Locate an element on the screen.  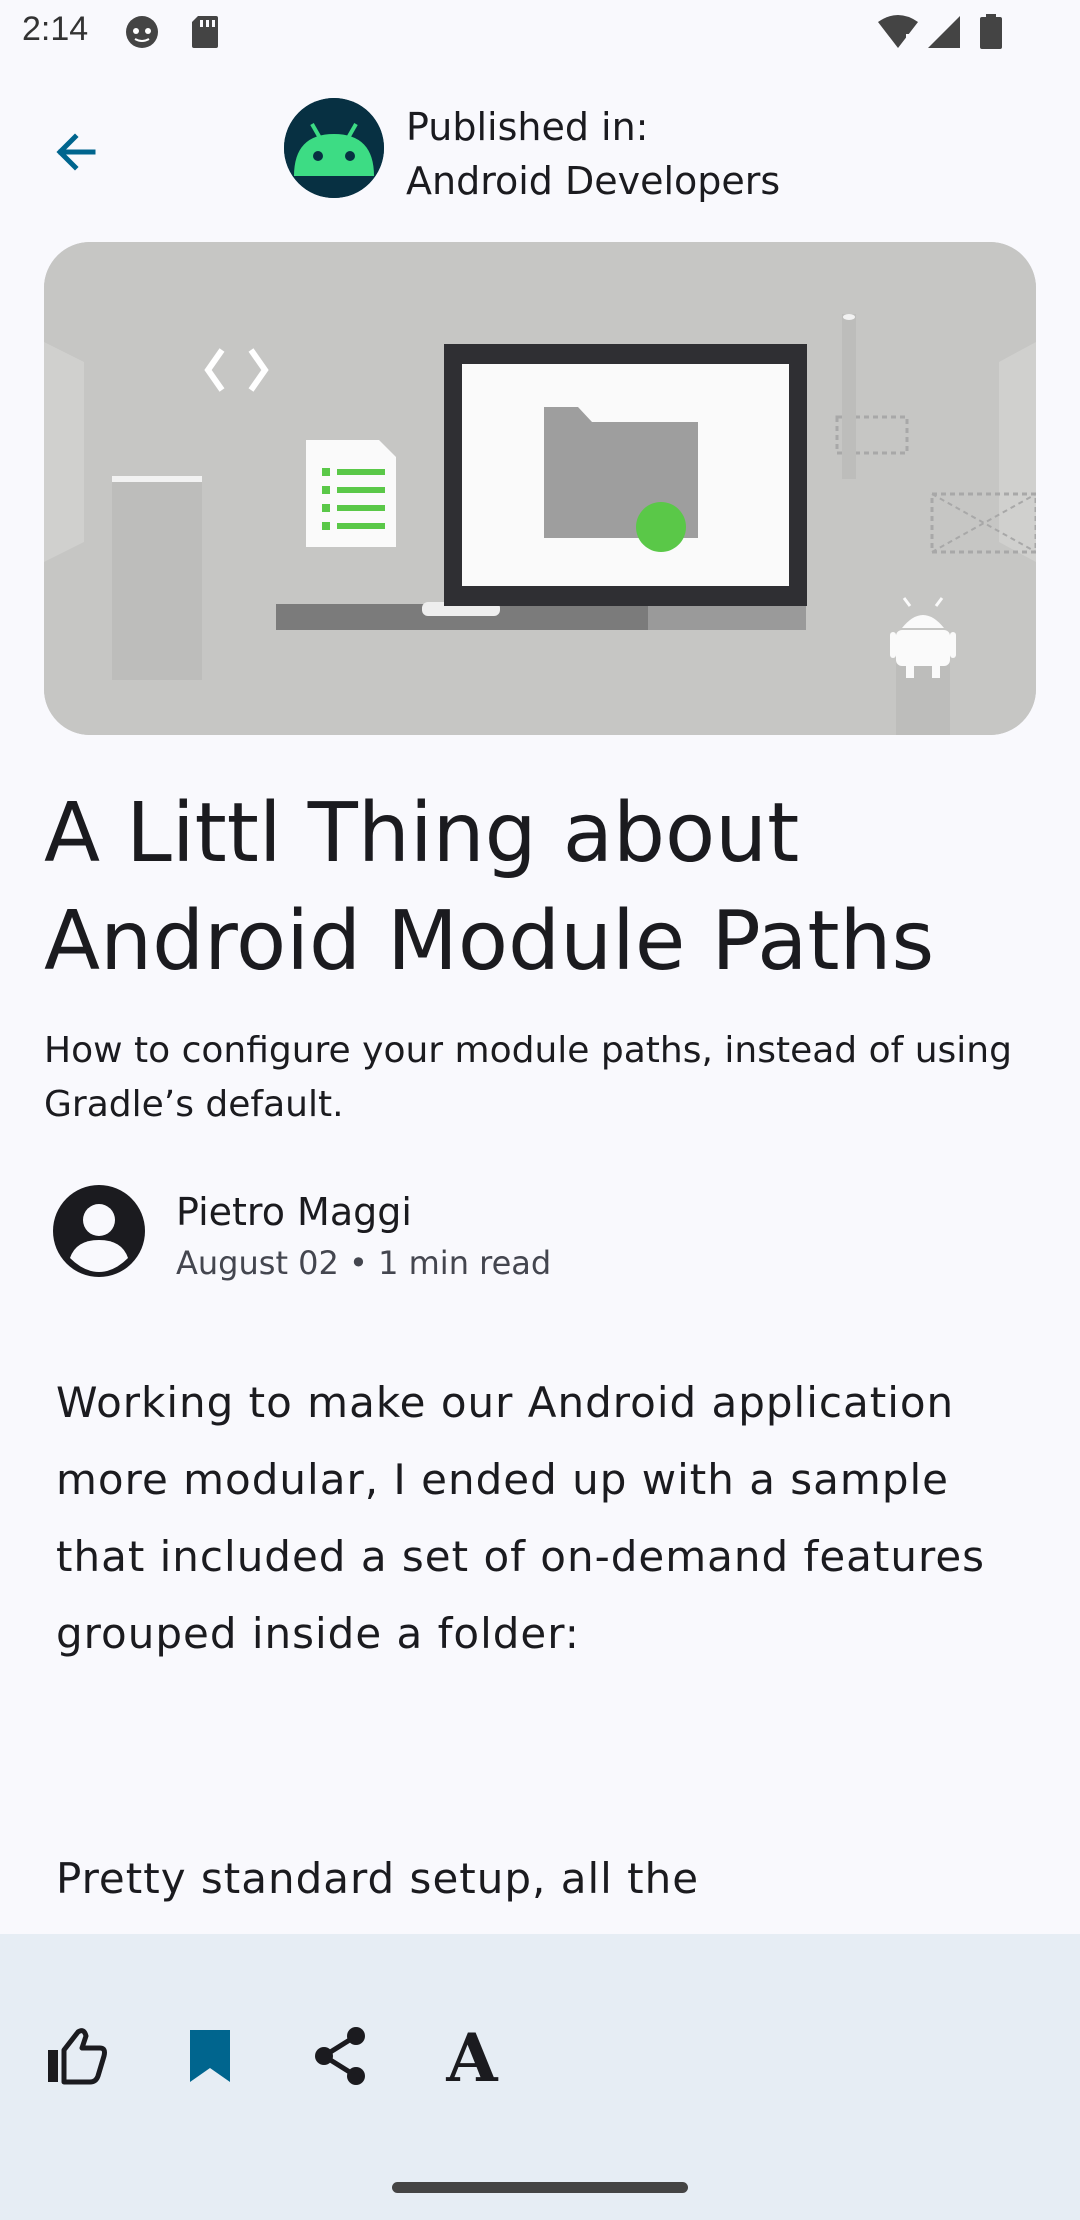
status-time: 2:14 is located at coordinates (55, 29).